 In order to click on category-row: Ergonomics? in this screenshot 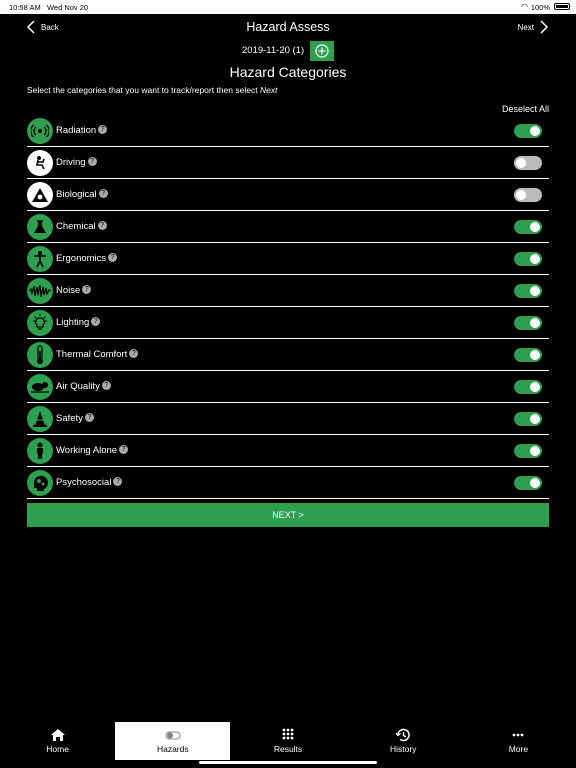, I will do `click(288, 259)`.